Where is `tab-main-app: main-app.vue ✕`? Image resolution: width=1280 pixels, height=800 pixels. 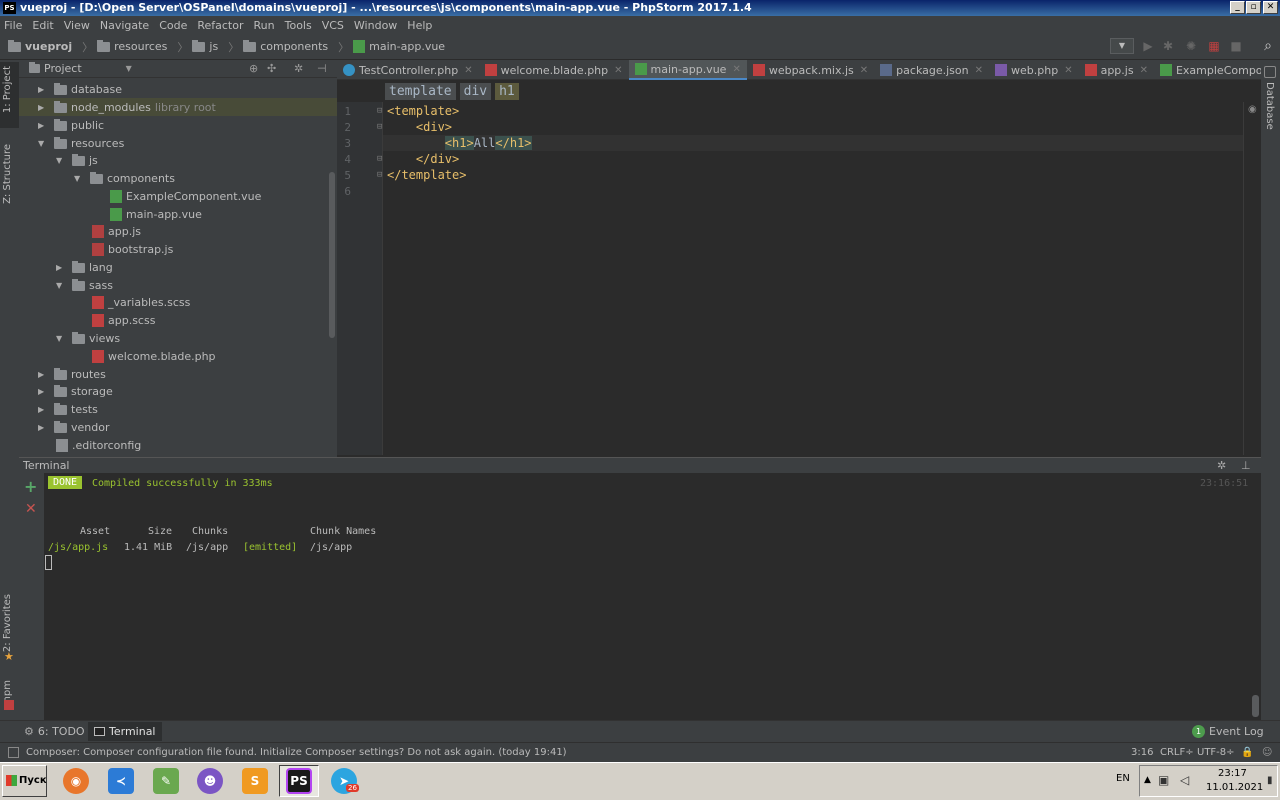 tab-main-app: main-app.vue ✕ is located at coordinates (687, 70).